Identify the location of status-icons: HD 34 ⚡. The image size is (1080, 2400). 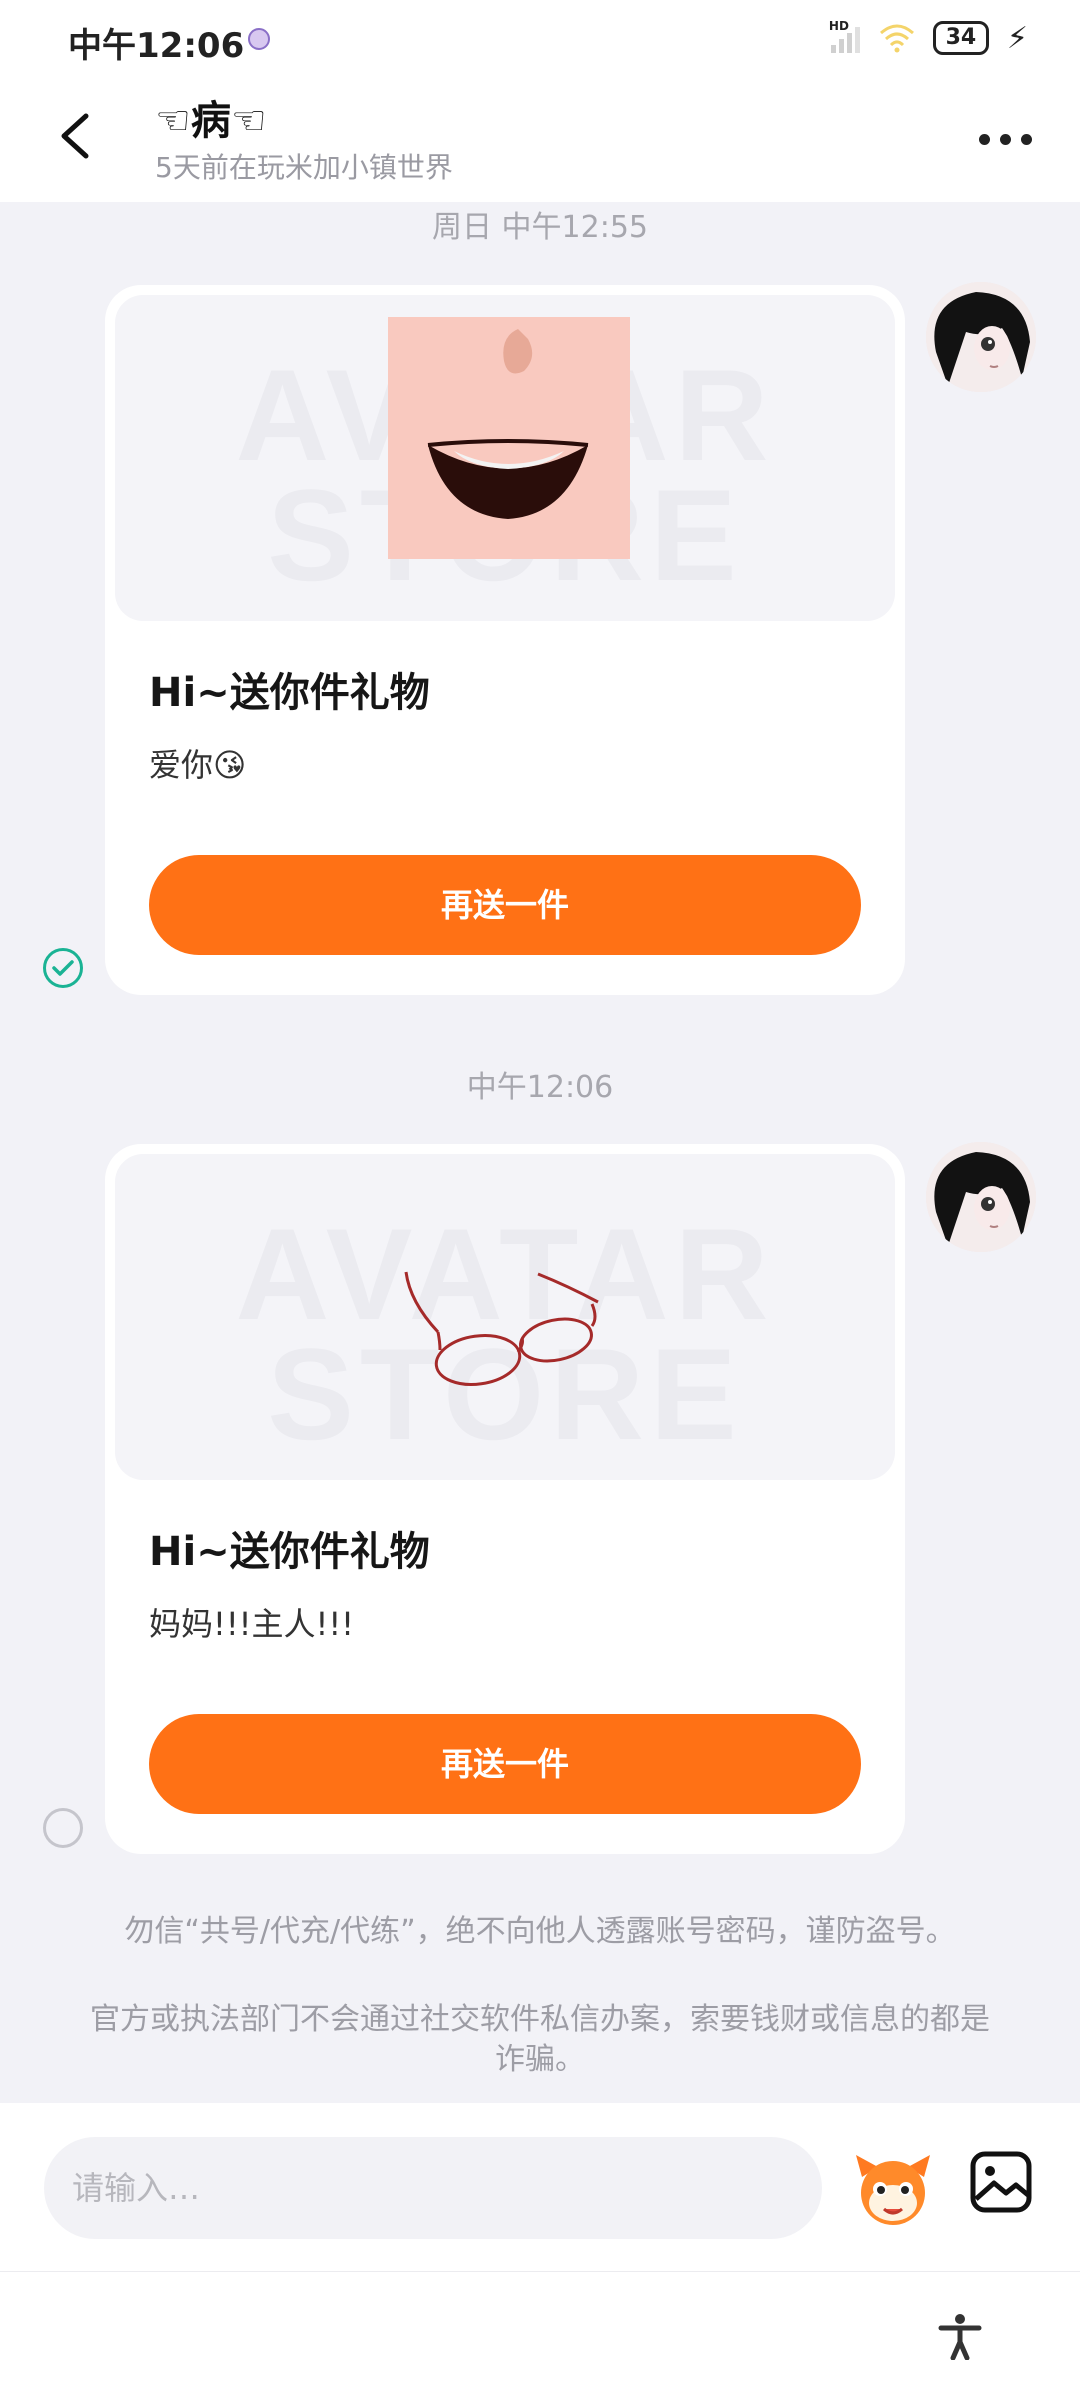
(928, 38).